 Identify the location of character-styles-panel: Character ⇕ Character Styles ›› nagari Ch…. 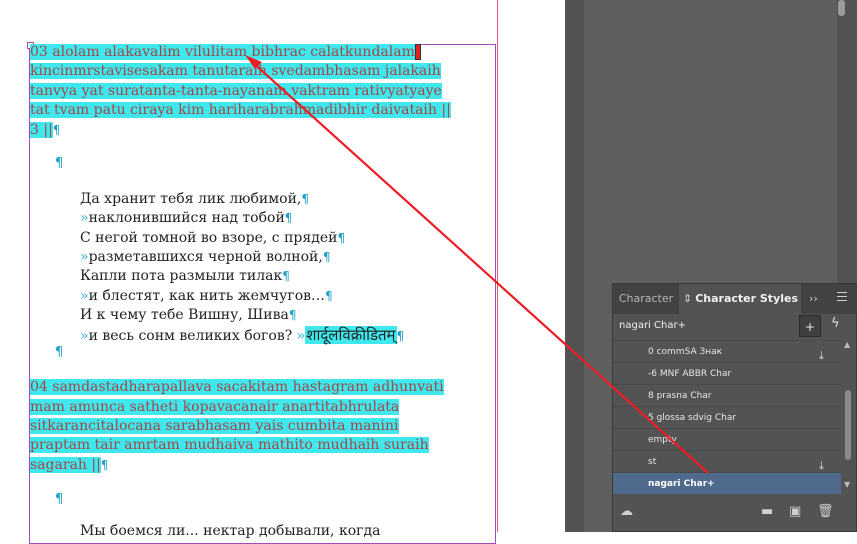
(734, 407).